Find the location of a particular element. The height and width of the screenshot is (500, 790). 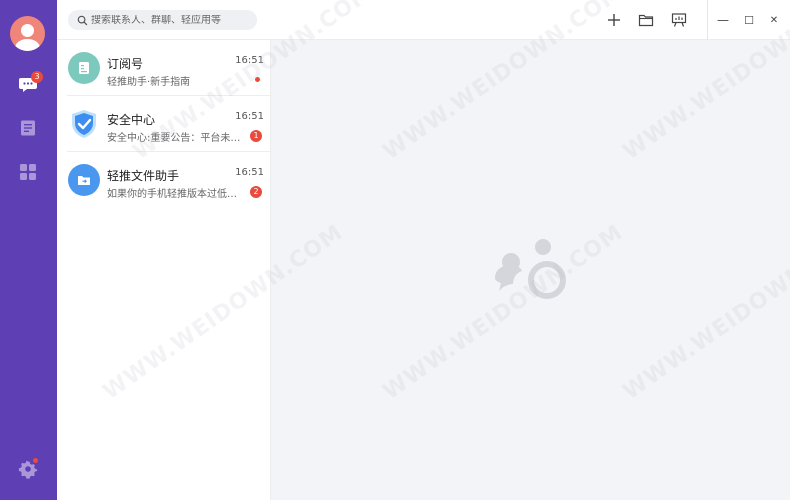

add-button is located at coordinates (614, 20).